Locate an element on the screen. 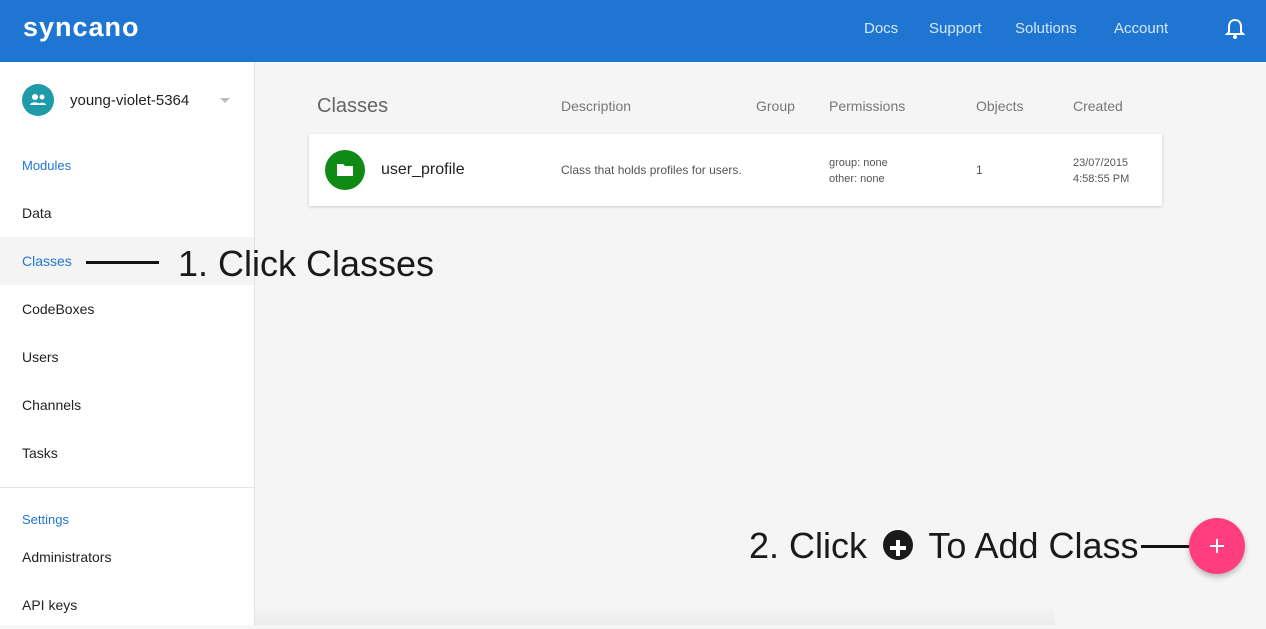  annotation-step-2: 2. Click To Add Class is located at coordinates (944, 546).